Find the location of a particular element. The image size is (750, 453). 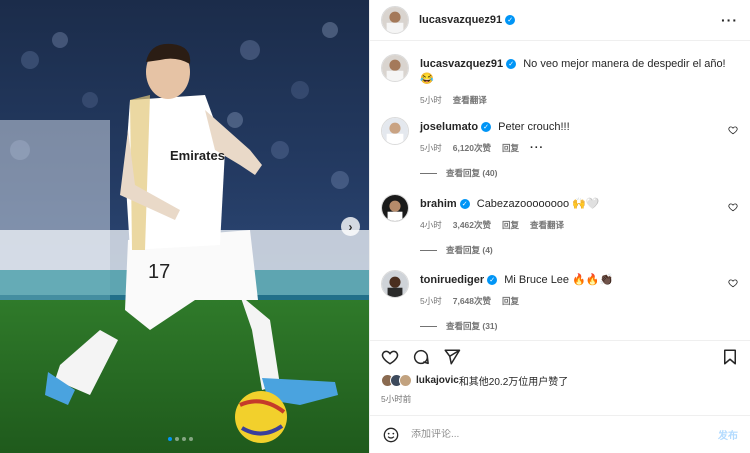

view-replies-button: 查看回复 (31) is located at coordinates (458, 326).